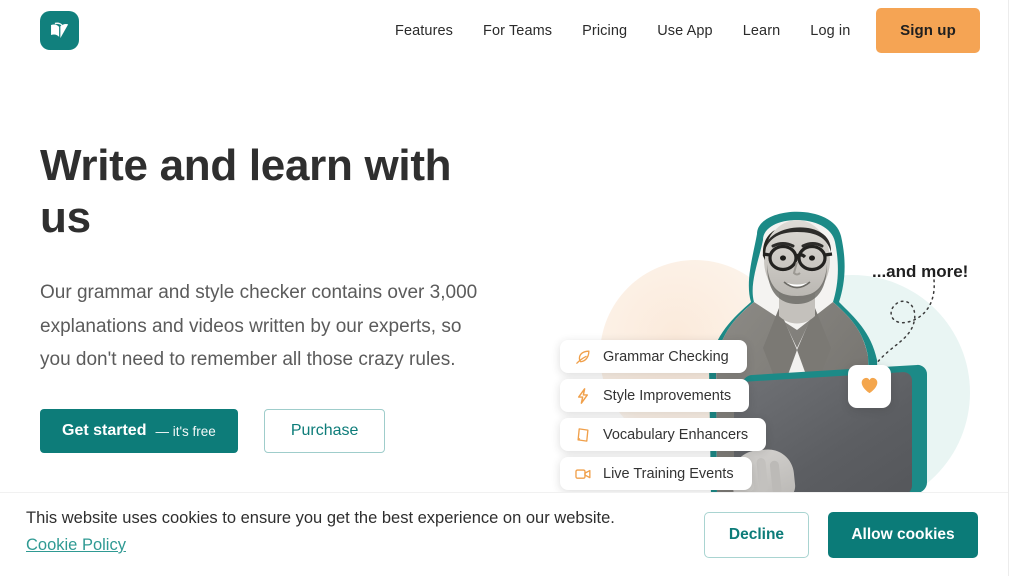  I want to click on decline-cookies-button: Decline, so click(756, 535).